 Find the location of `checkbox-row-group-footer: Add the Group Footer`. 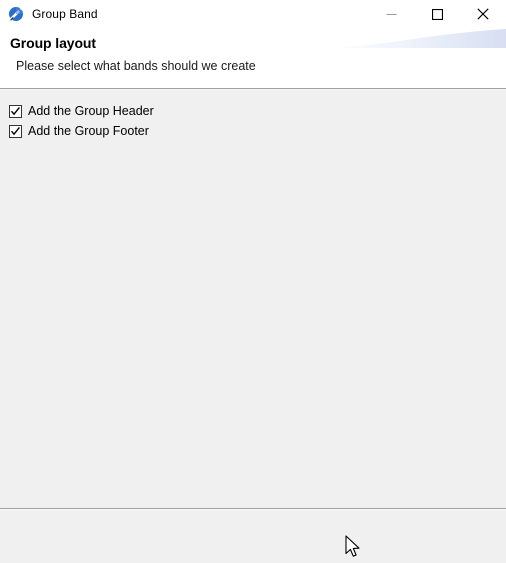

checkbox-row-group-footer: Add the Group Footer is located at coordinates (79, 131).